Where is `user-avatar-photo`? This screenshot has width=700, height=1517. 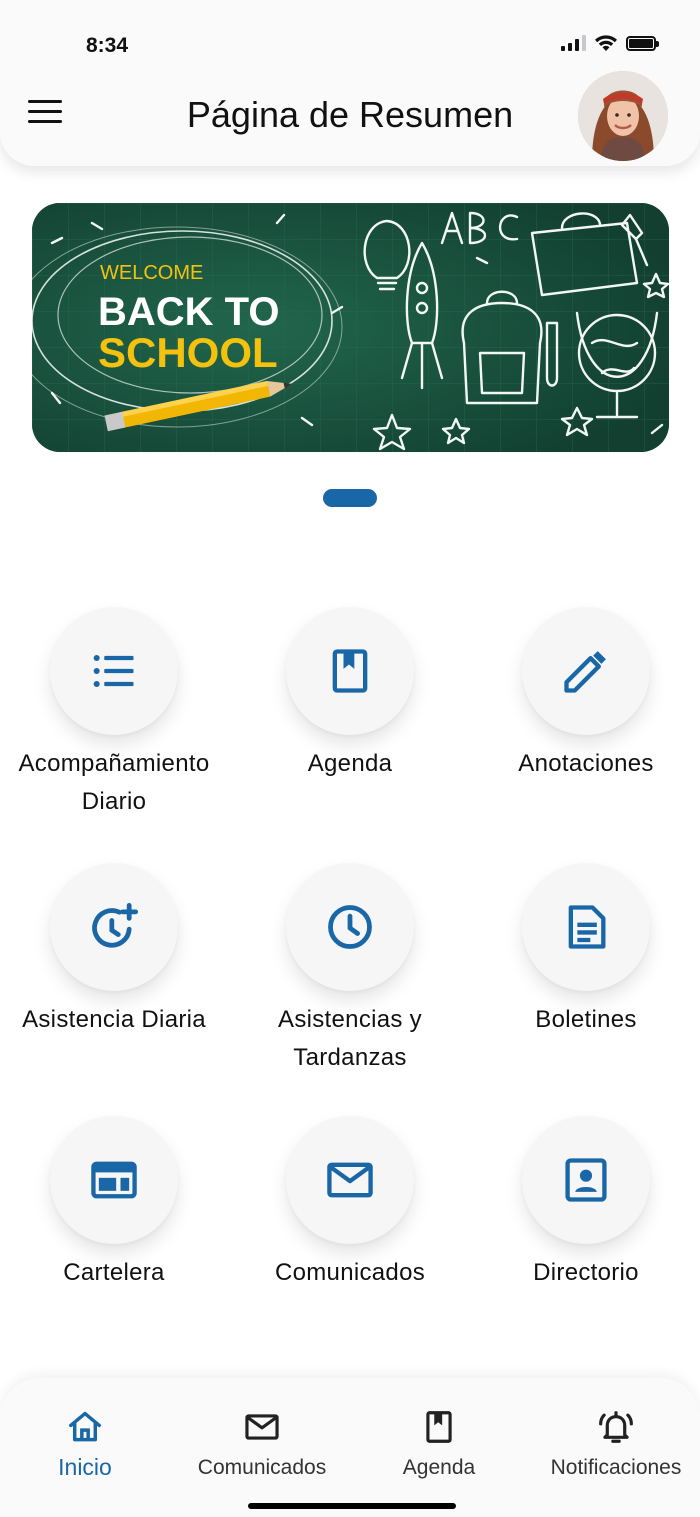
user-avatar-photo is located at coordinates (623, 116).